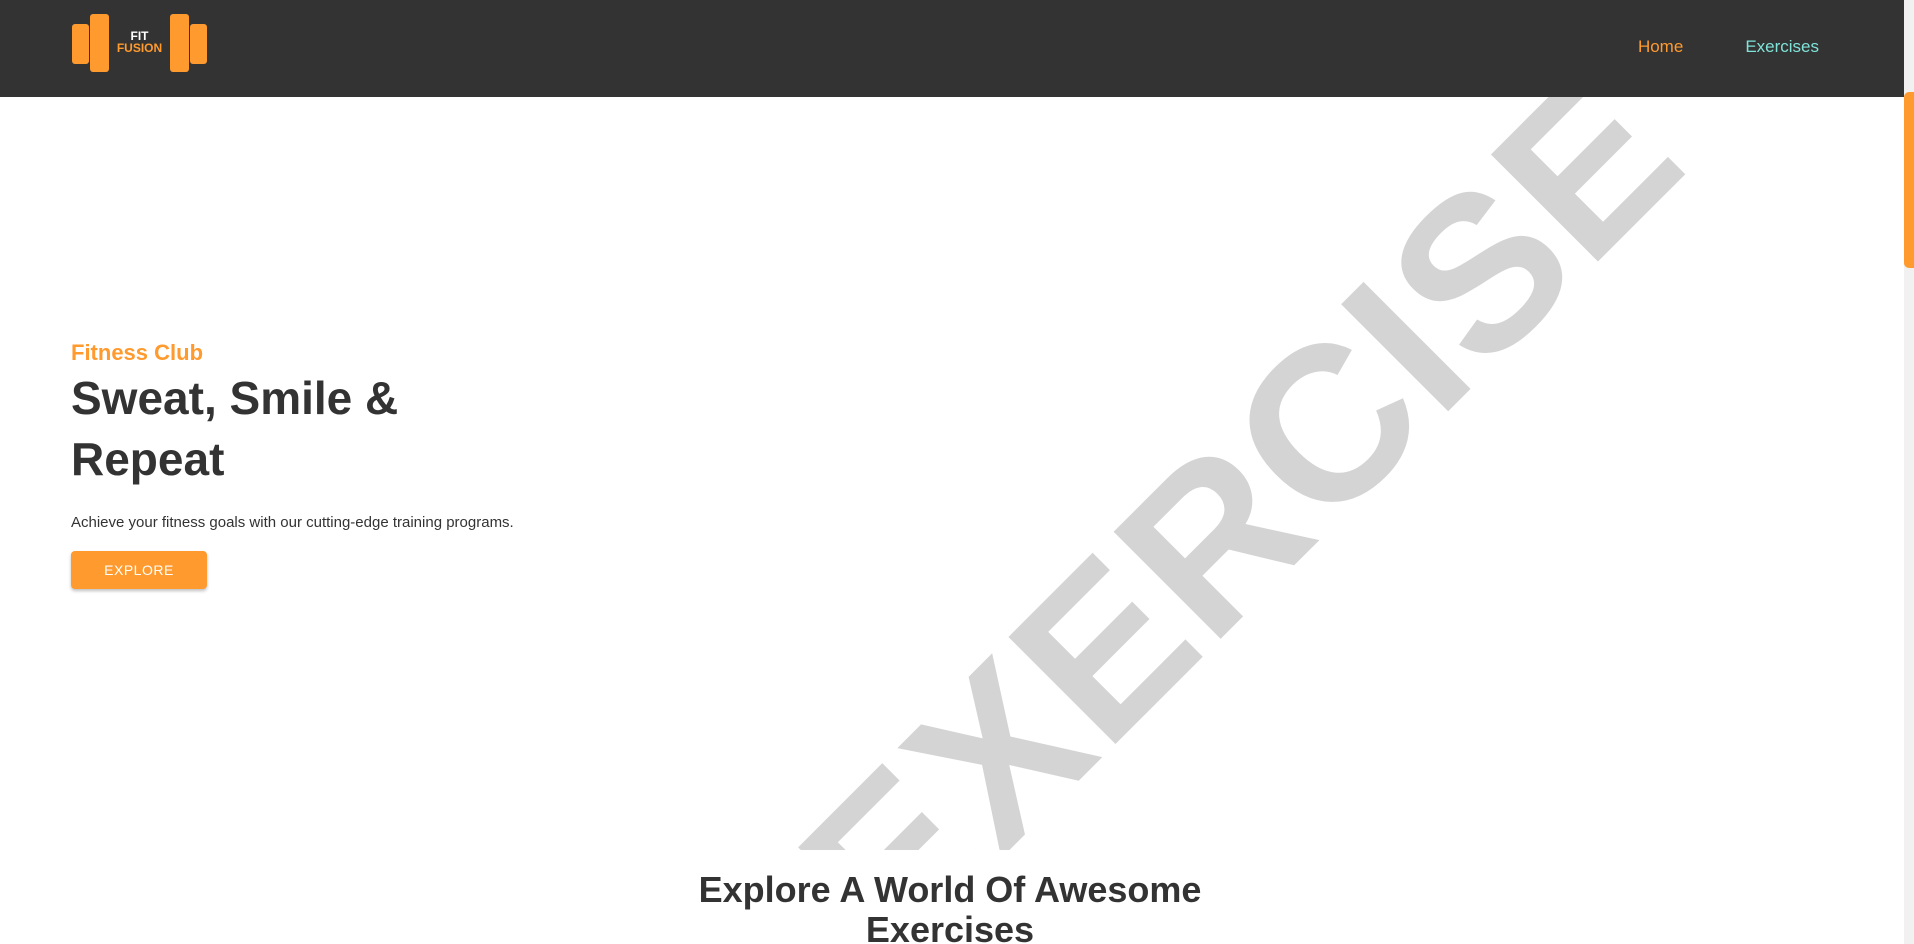 The height and width of the screenshot is (944, 1914). Describe the element at coordinates (1909, 472) in the screenshot. I see `page-scrollbar` at that location.